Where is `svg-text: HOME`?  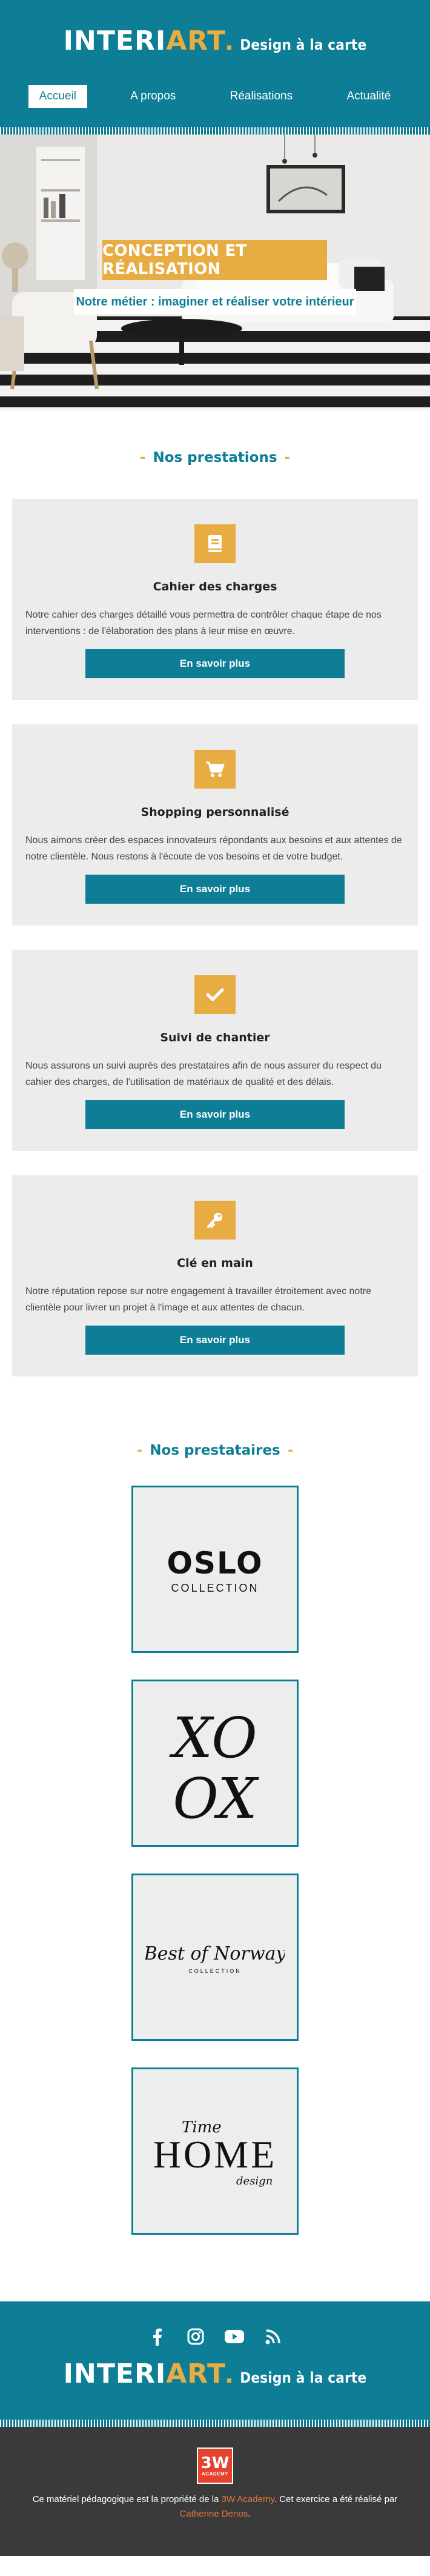
svg-text: HOME is located at coordinates (215, 2154).